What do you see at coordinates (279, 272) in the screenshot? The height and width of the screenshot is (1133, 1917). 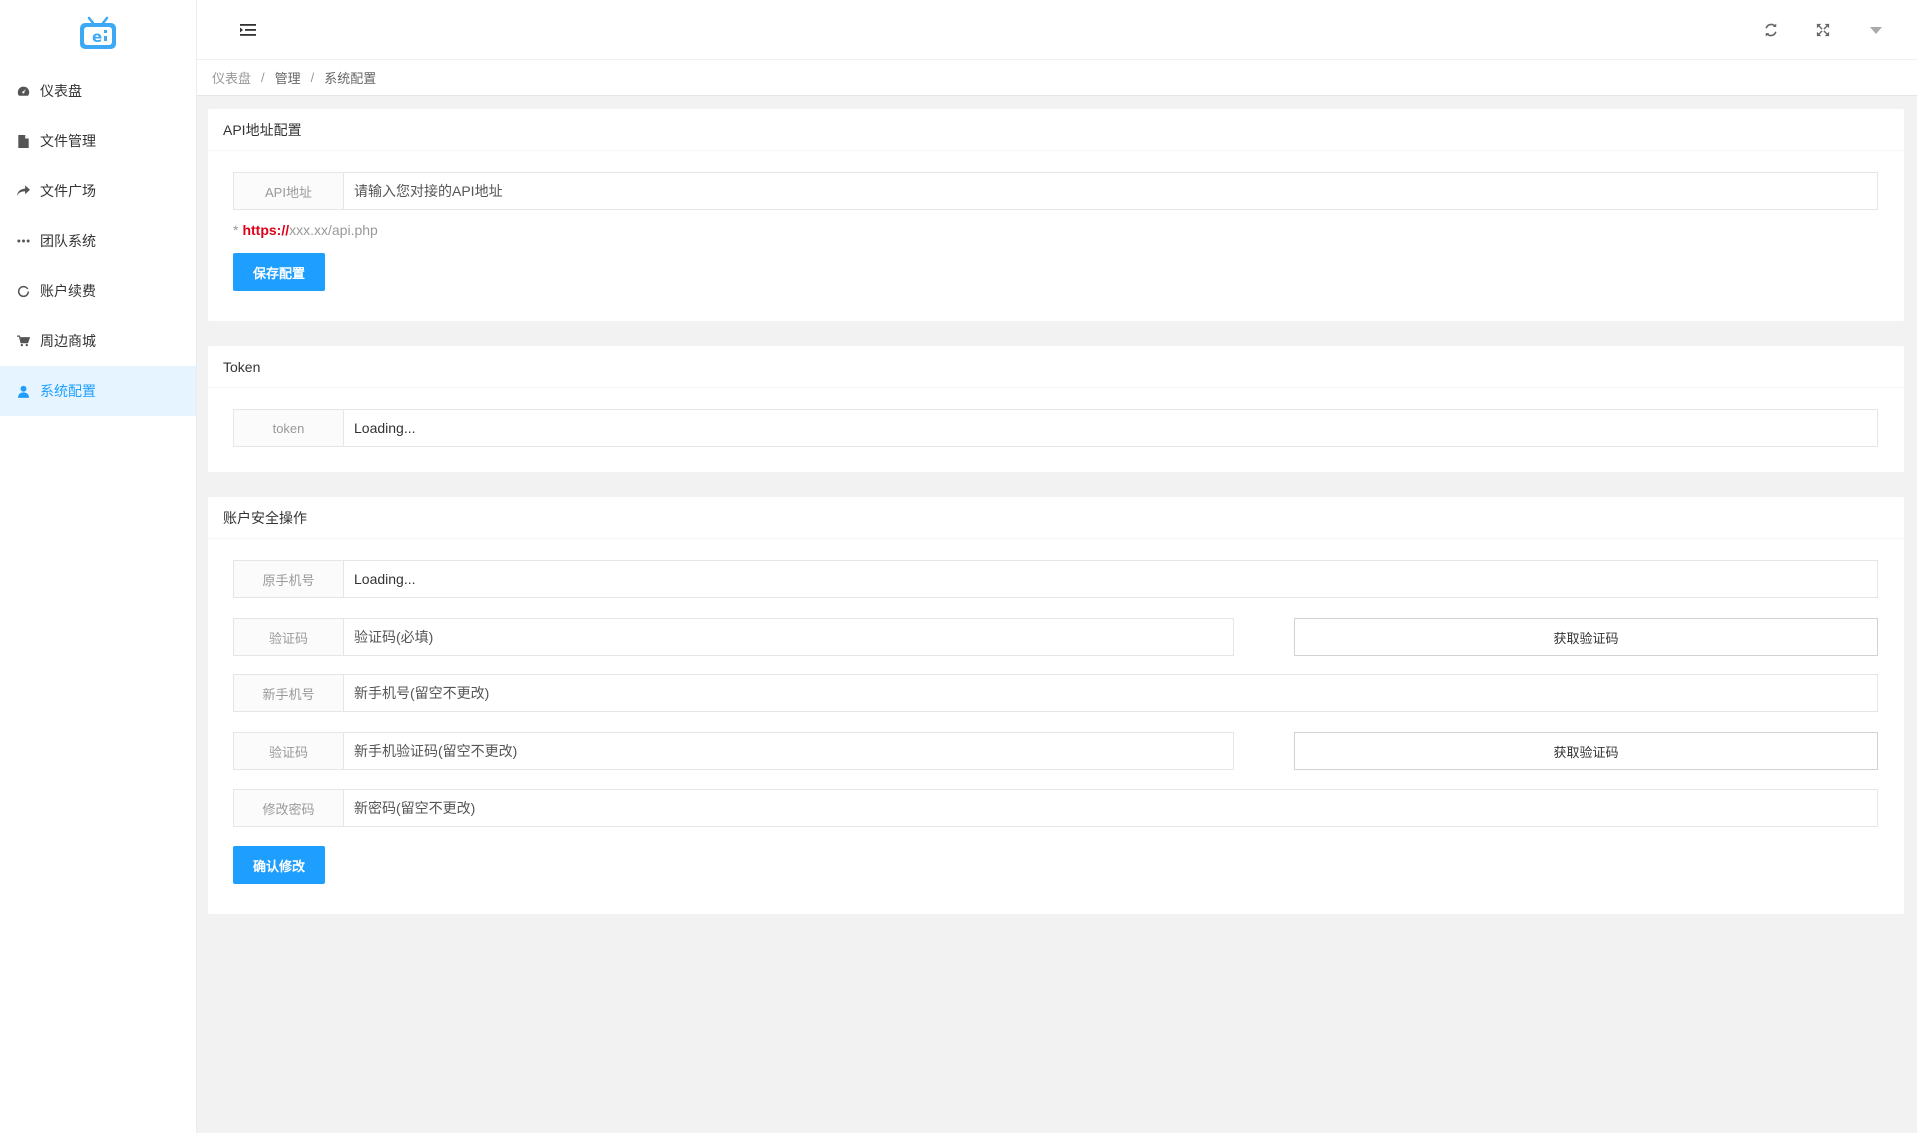 I see `save-config-button: 保存配置` at bounding box center [279, 272].